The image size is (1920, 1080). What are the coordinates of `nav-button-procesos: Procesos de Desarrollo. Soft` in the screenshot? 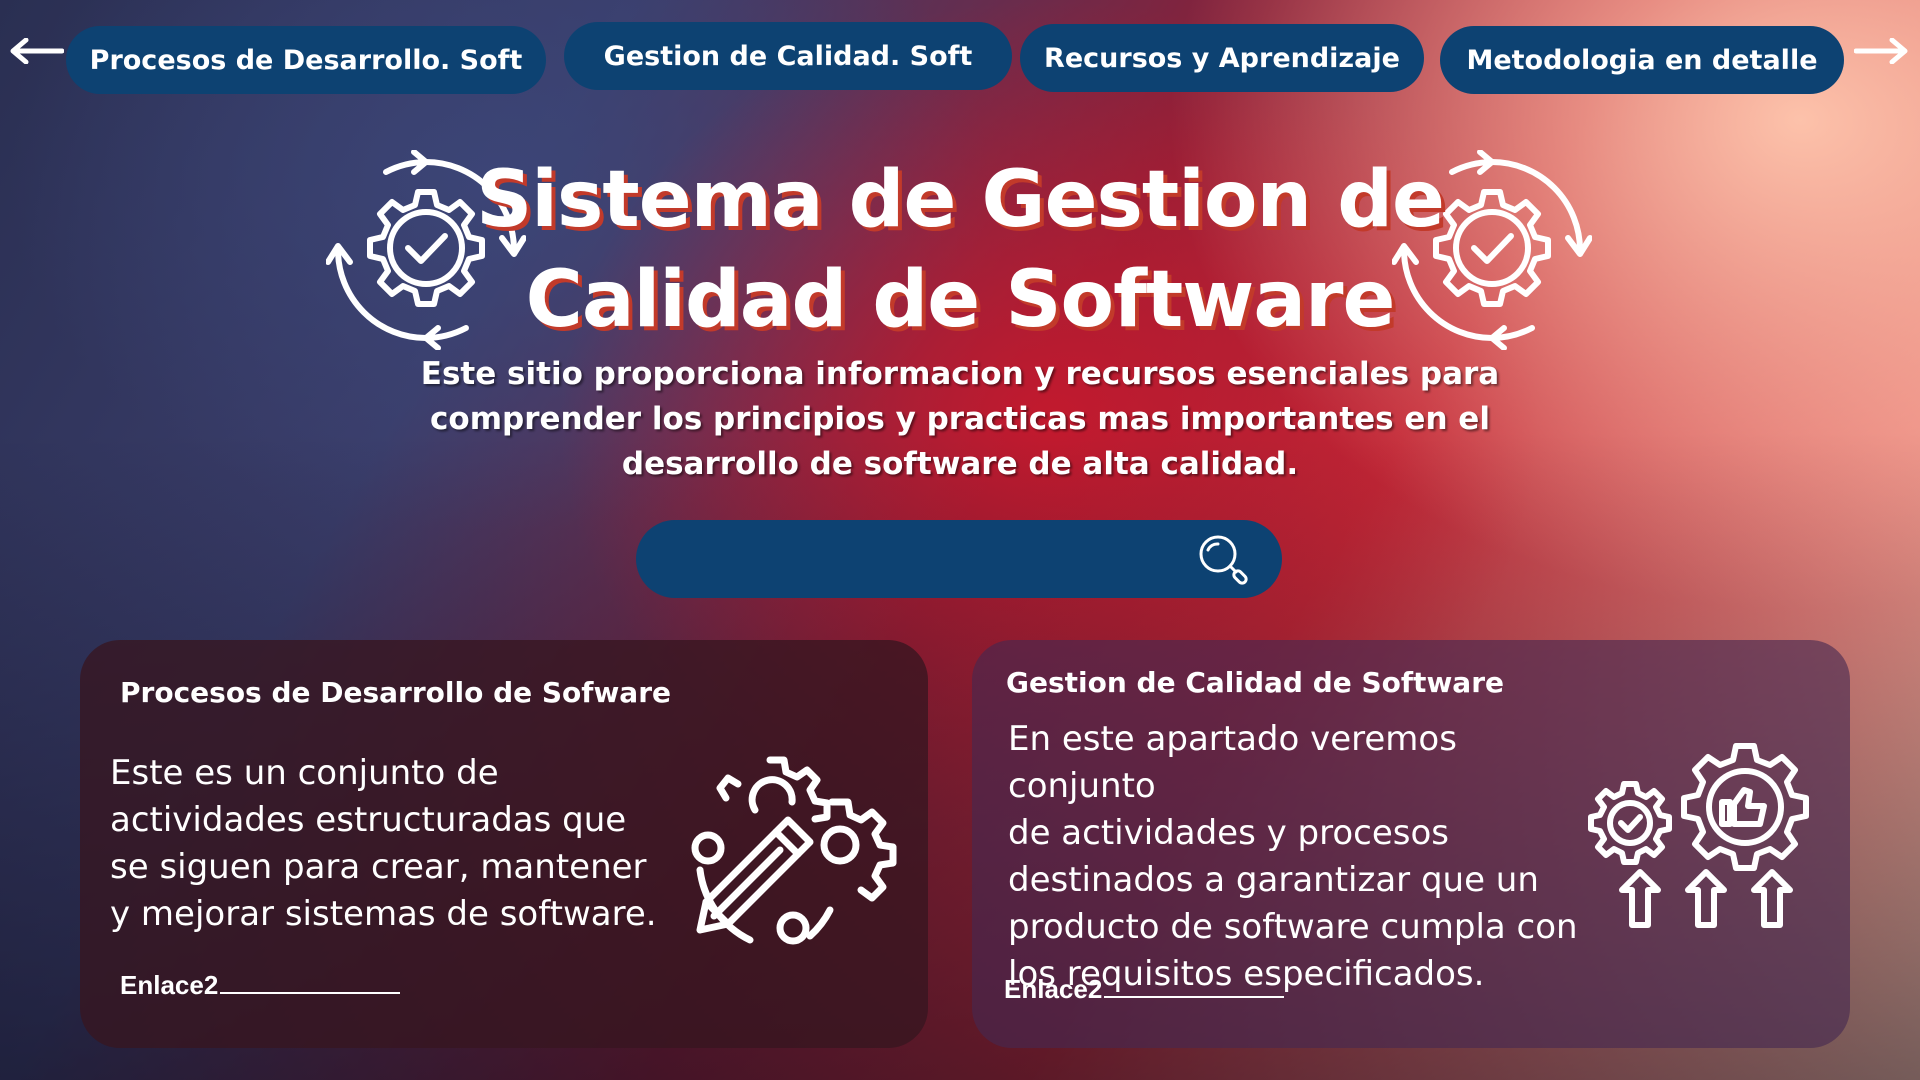 It's located at (306, 60).